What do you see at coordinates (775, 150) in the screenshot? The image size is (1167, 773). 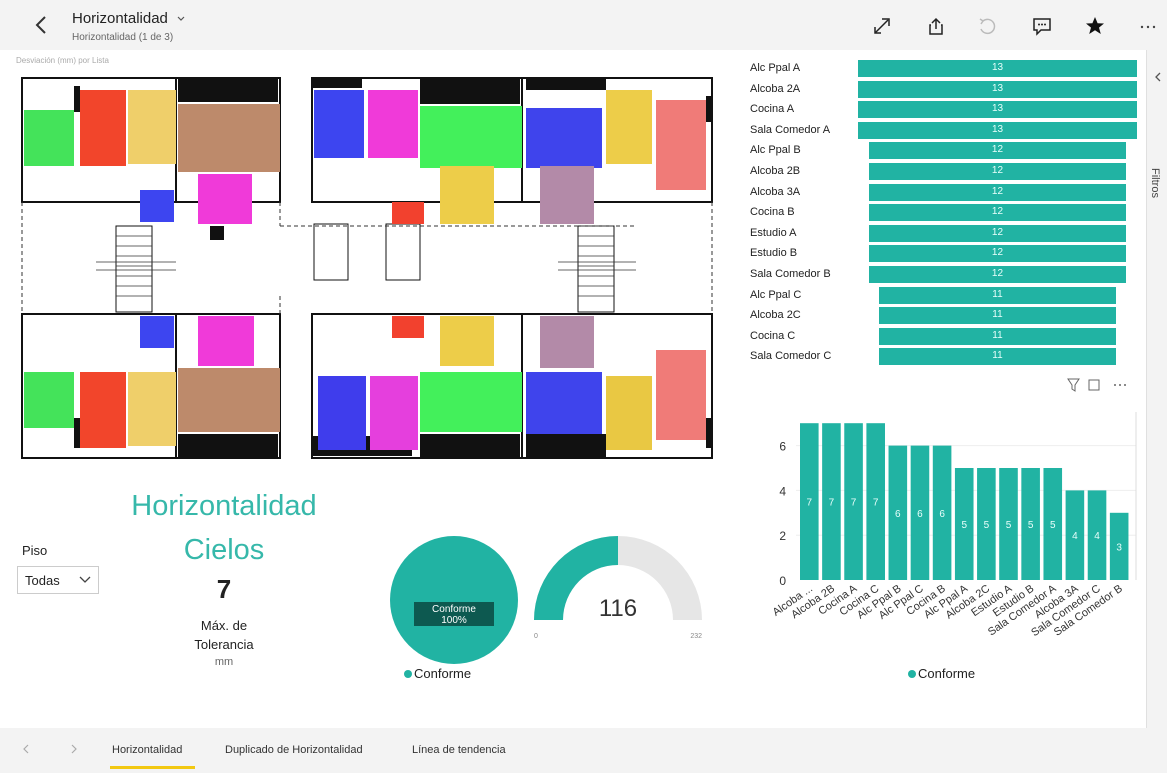 I see `hbar-category-label: Alc Ppal B` at bounding box center [775, 150].